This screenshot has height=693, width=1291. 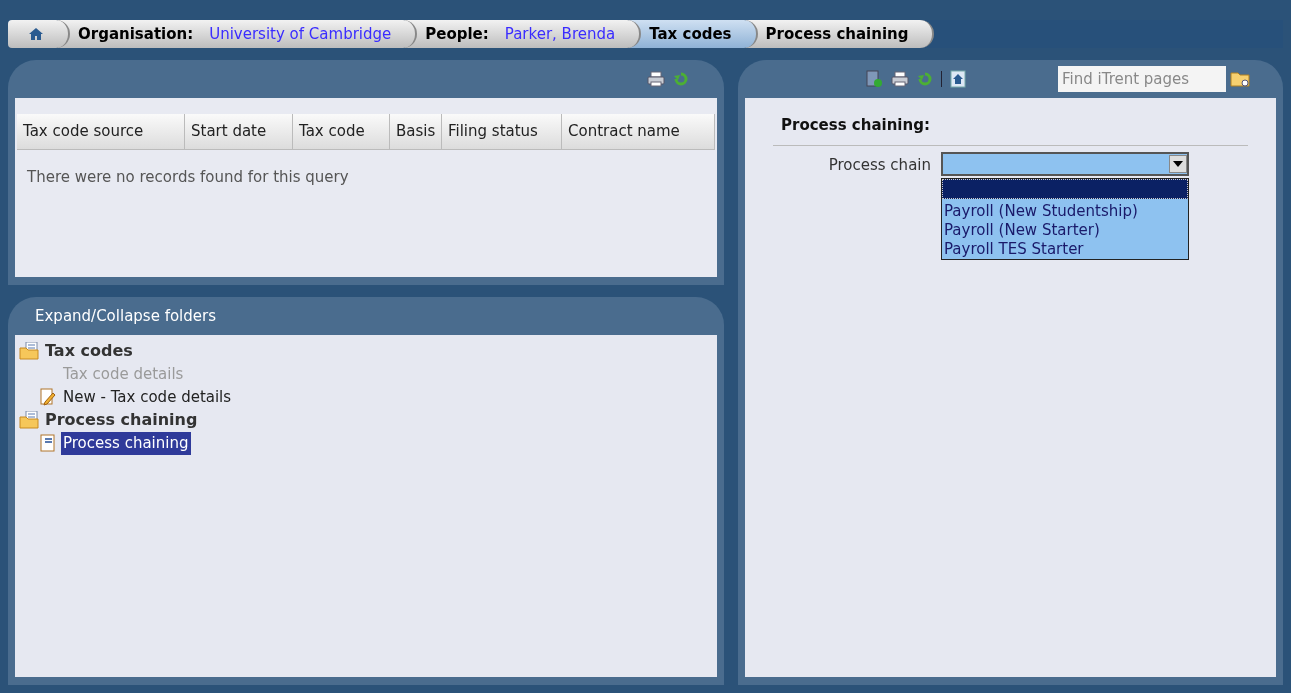 I want to click on breadcrumb-item: People: Parker, Brenda, so click(x=523, y=34).